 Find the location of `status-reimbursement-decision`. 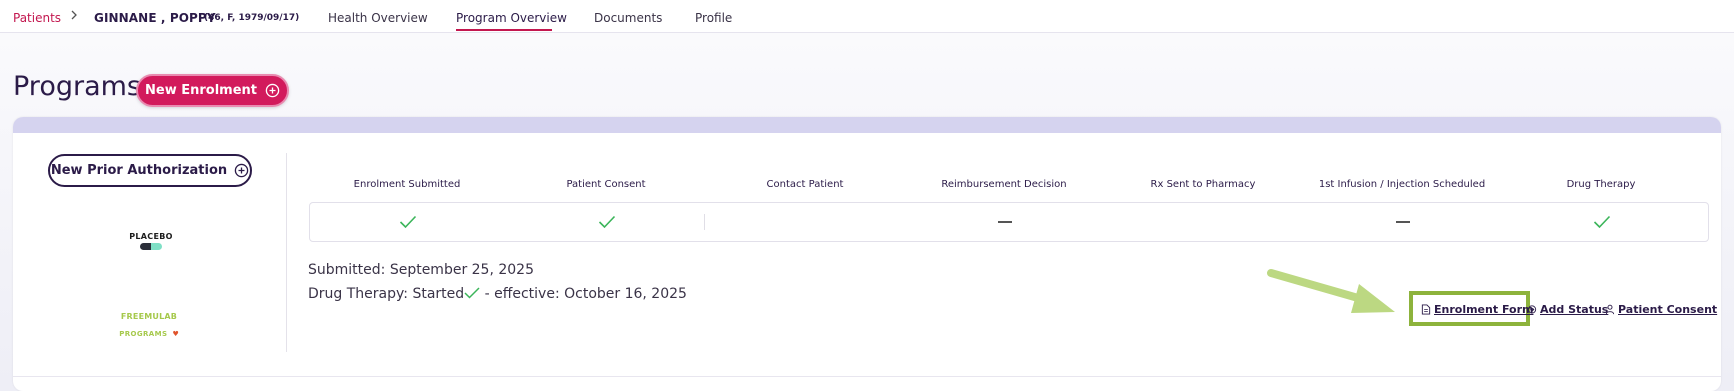

status-reimbursement-decision is located at coordinates (1005, 222).